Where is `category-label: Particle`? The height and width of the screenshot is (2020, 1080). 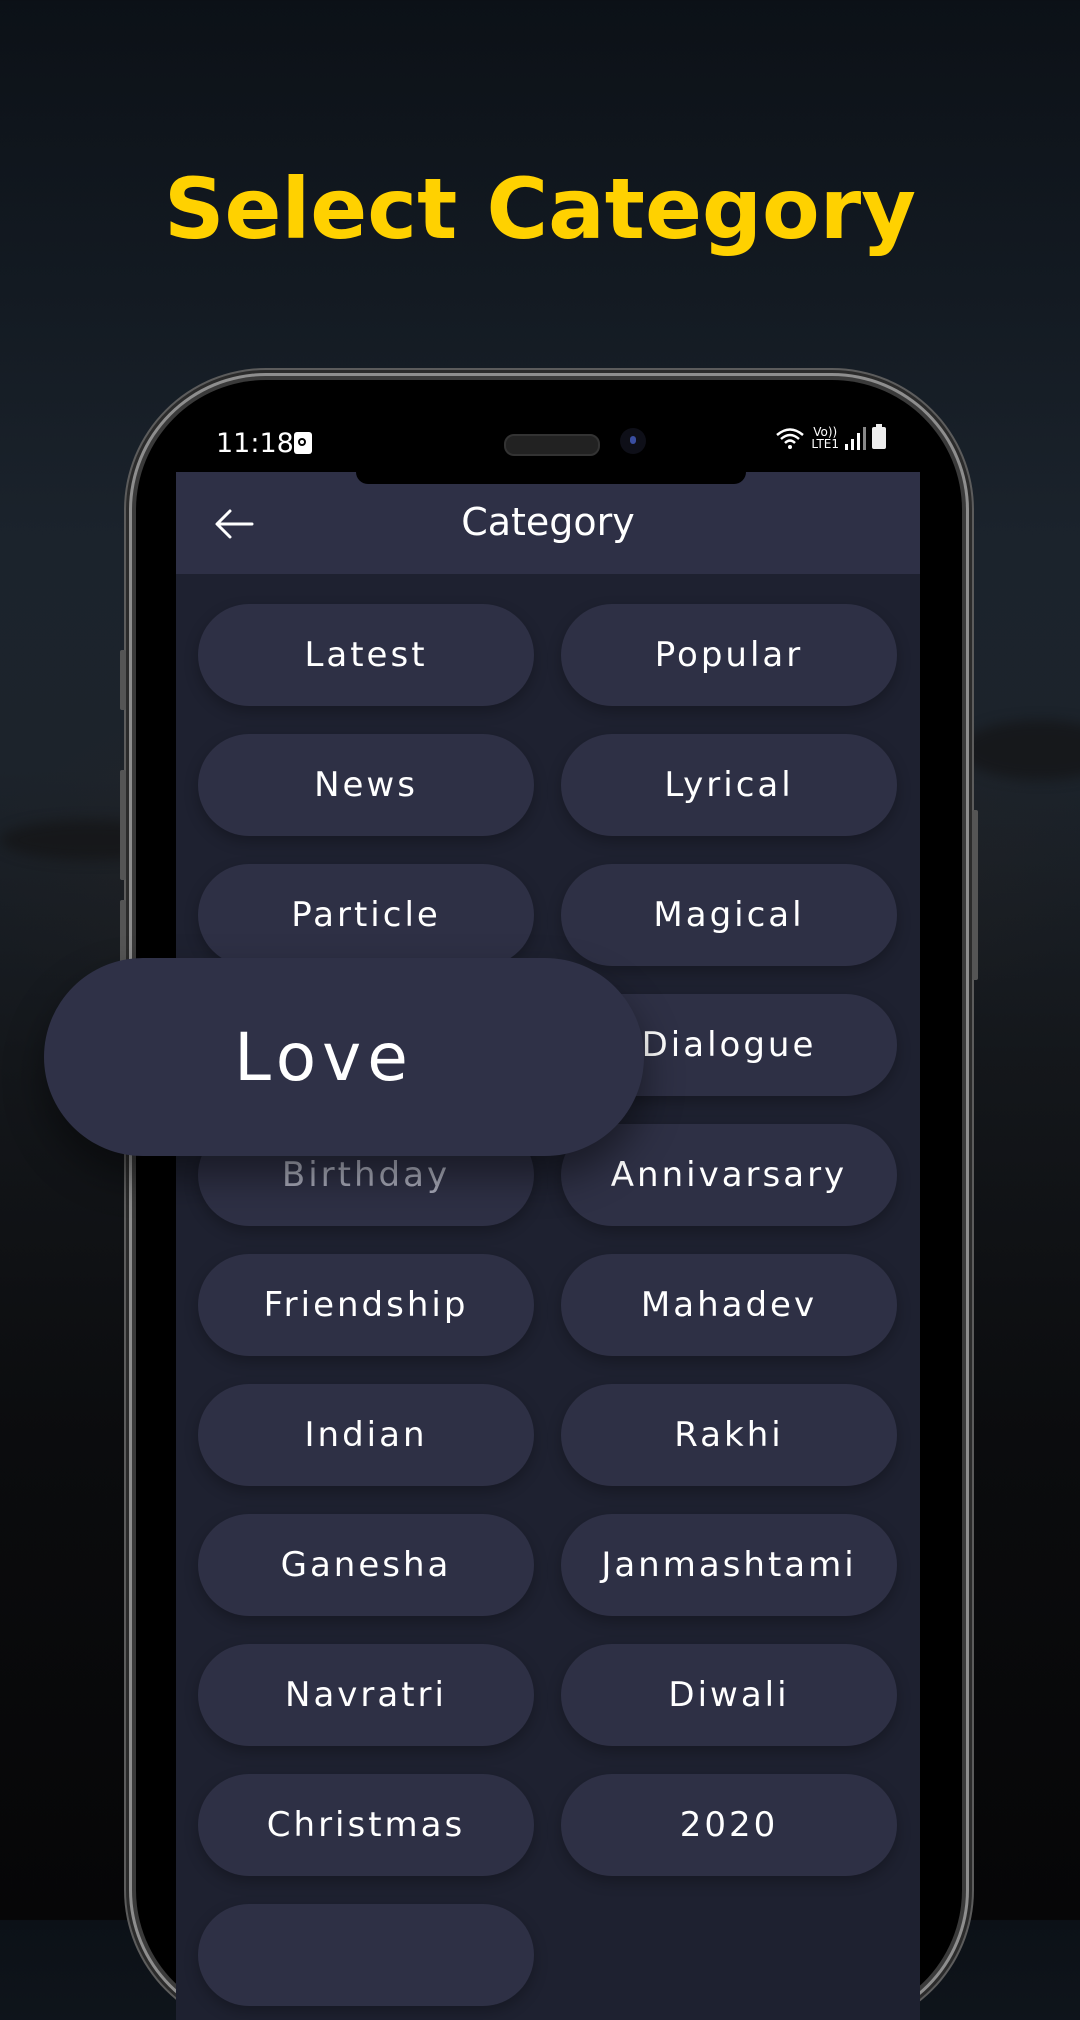
category-label: Particle is located at coordinates (366, 915).